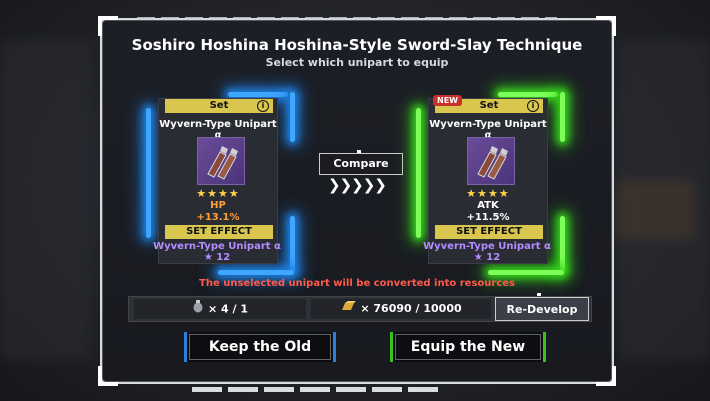 The image size is (710, 401). I want to click on redevelop-button: Re-Develop, so click(542, 309).